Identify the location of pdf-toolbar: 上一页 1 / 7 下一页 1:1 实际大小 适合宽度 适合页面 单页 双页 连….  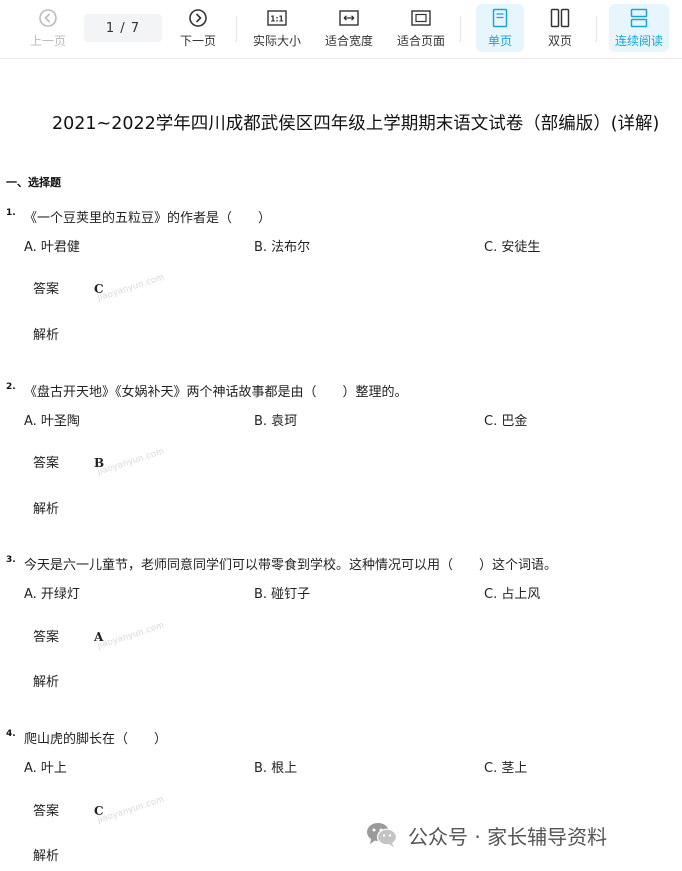
(341, 29).